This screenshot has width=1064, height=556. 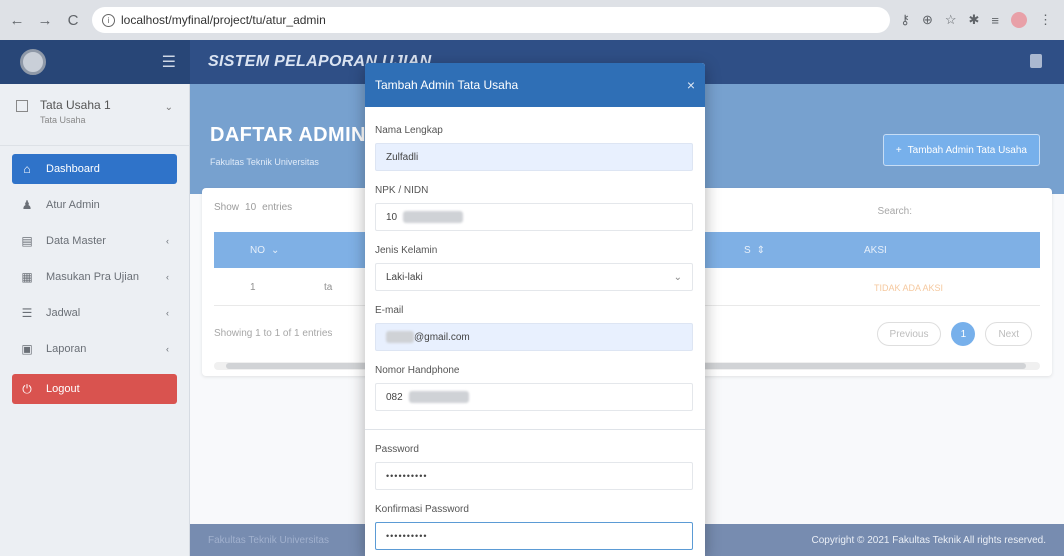 What do you see at coordinates (94, 349) in the screenshot?
I see `sidebar-item-laporan: ▣ Laporan ‹` at bounding box center [94, 349].